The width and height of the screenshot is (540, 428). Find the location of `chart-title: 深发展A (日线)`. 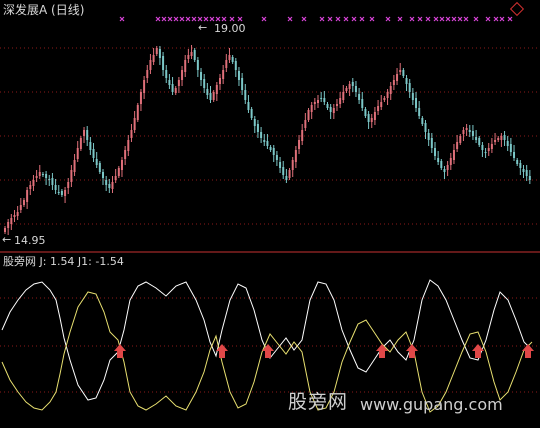

chart-title: 深发展A (日线) is located at coordinates (44, 10).